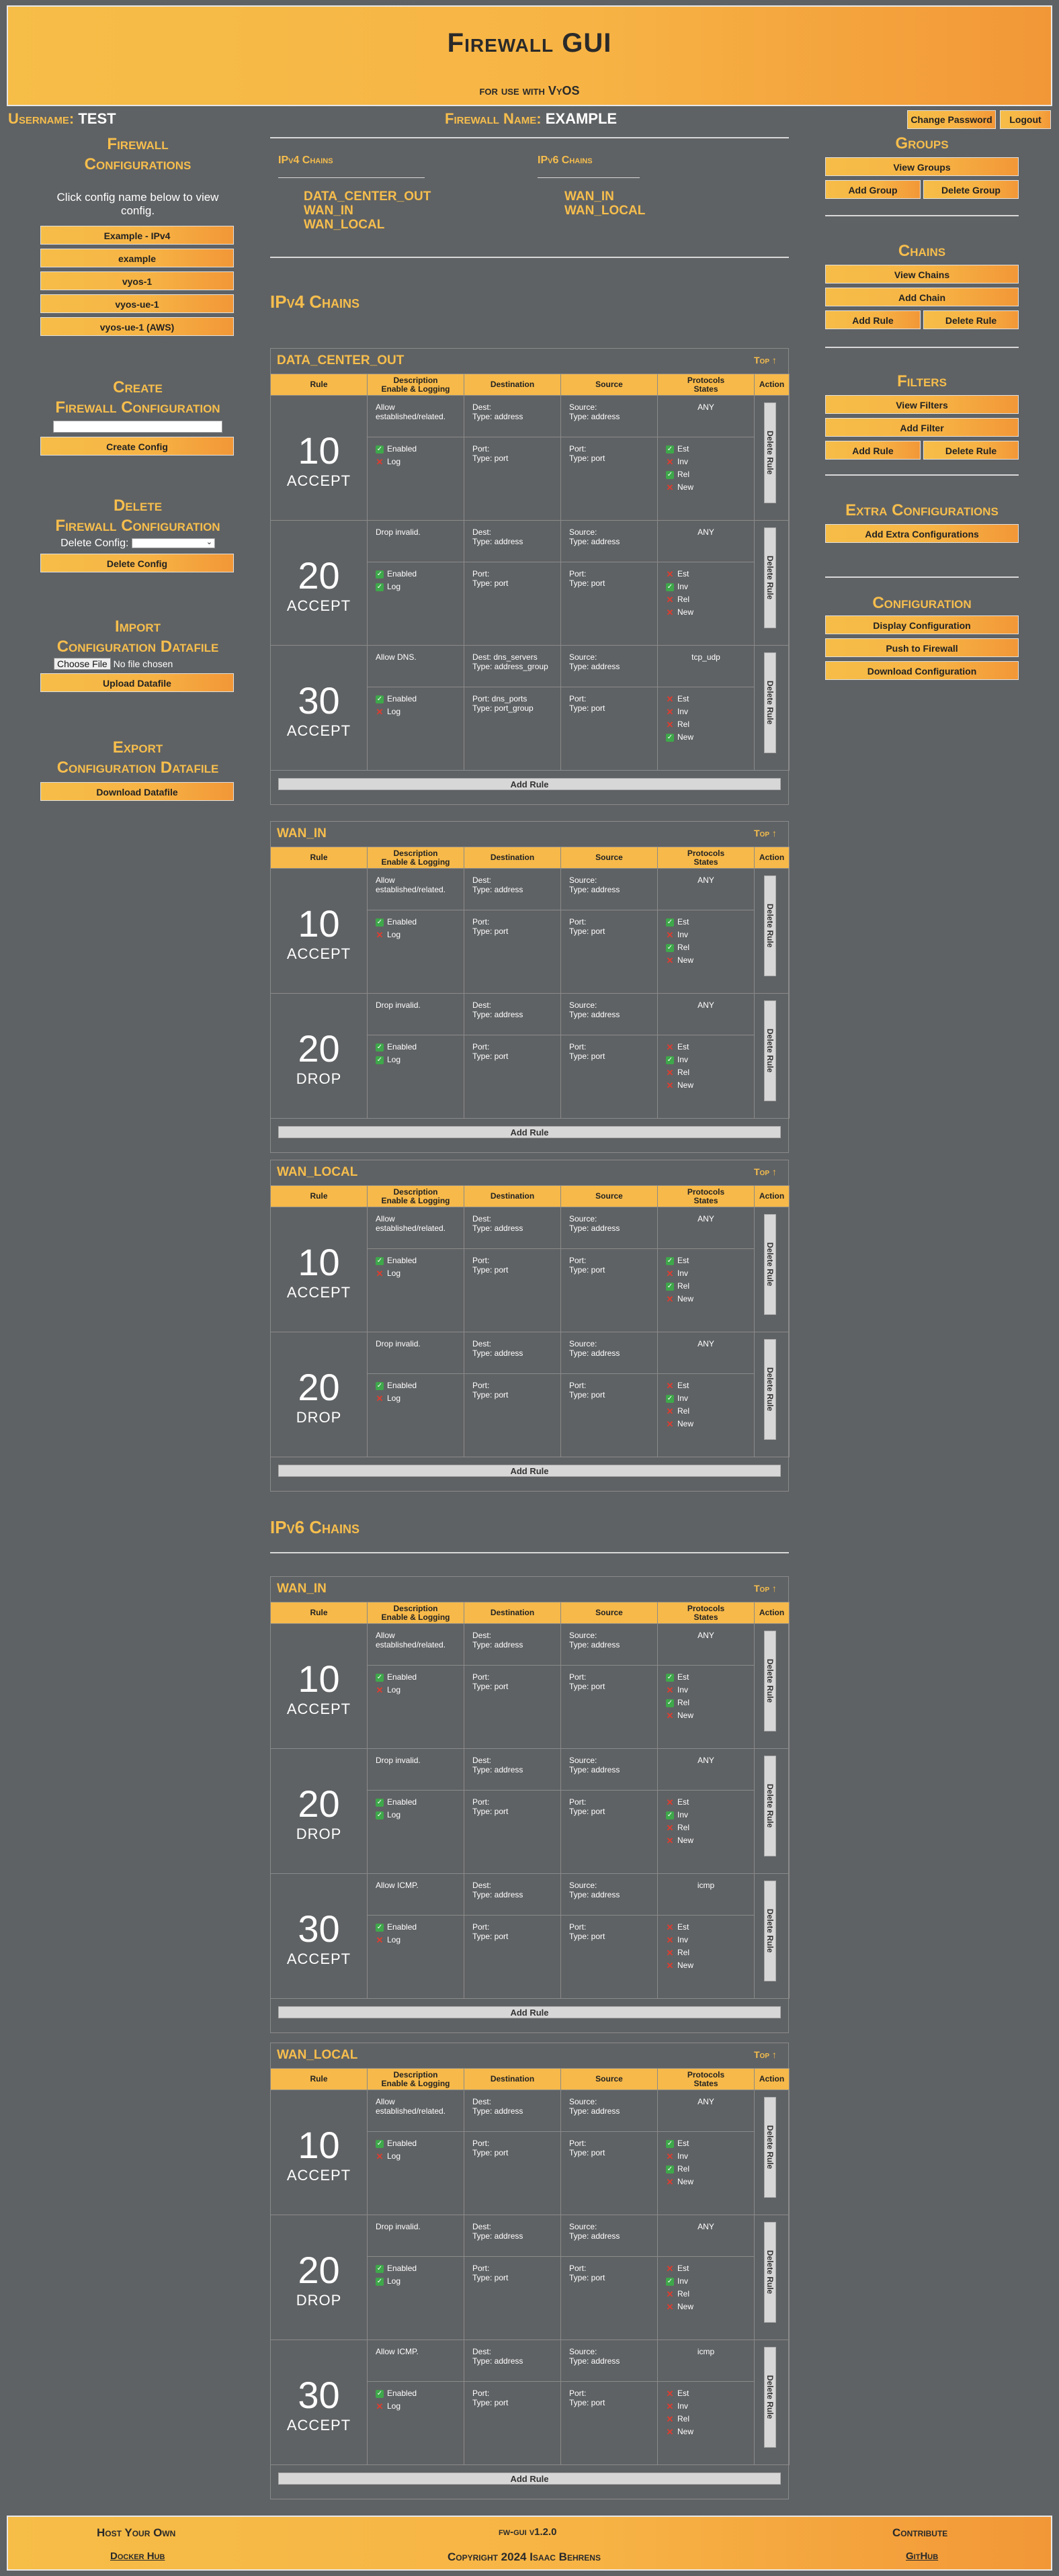 This screenshot has width=1059, height=2576. I want to click on create-config-button: Create Config, so click(137, 446).